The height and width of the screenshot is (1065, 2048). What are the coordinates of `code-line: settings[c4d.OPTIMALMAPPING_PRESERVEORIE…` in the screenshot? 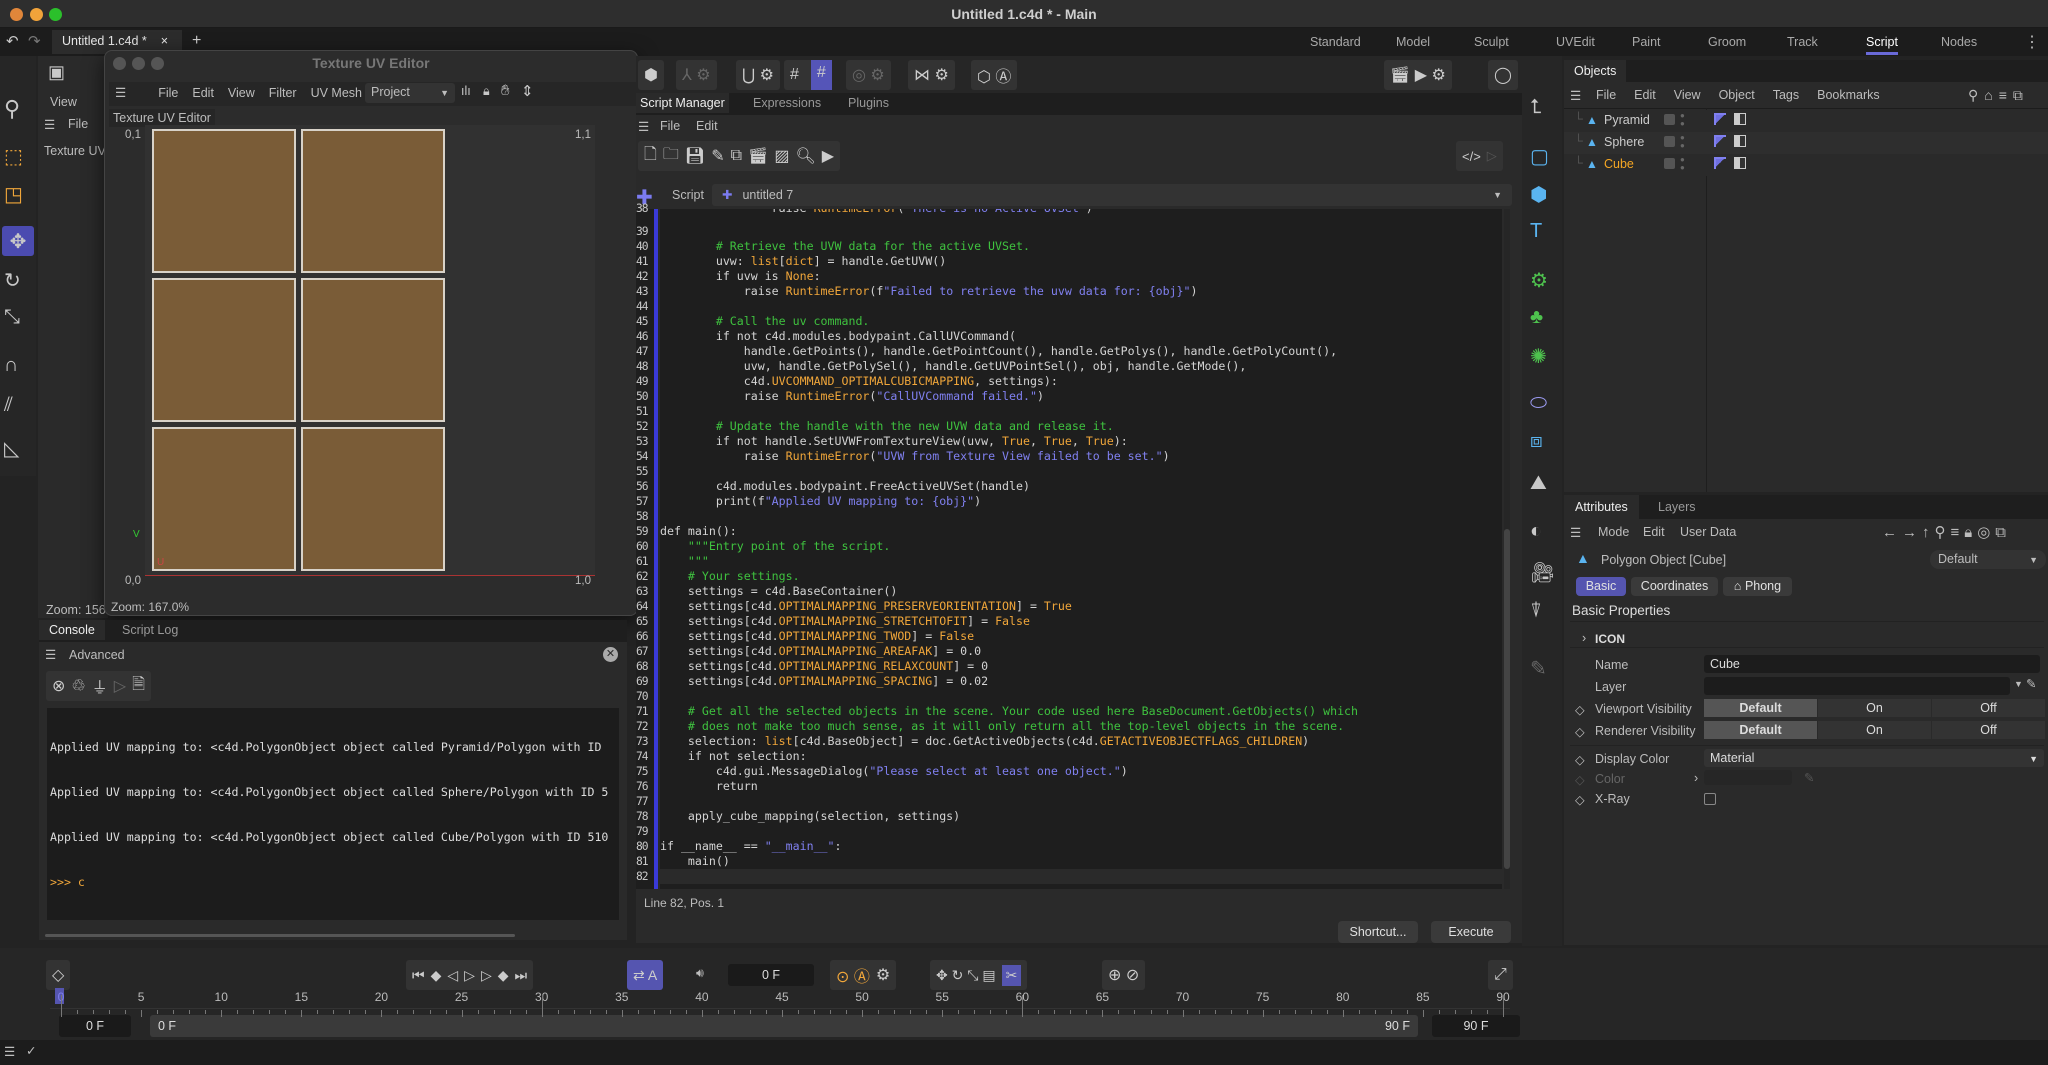 It's located at (866, 606).